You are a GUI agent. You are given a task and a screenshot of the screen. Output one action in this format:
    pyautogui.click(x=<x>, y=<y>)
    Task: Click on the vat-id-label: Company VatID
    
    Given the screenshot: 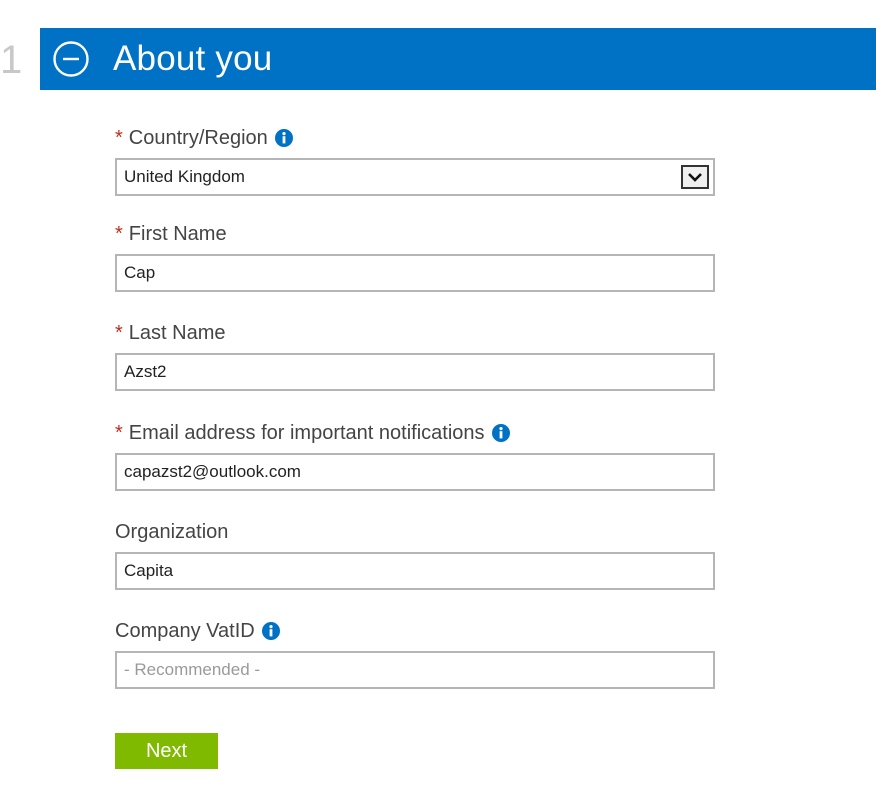 What is the action you would take?
    pyautogui.click(x=415, y=631)
    